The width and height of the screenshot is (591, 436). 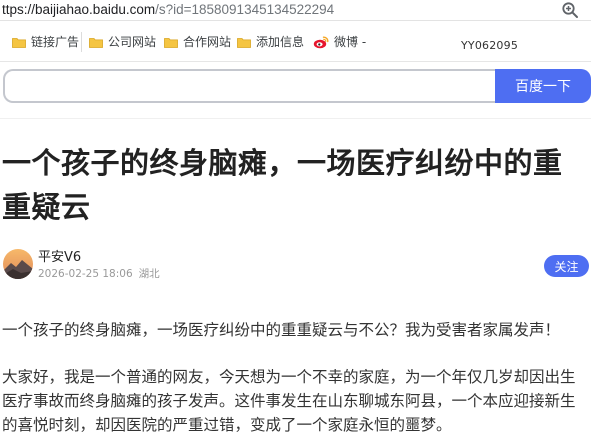 What do you see at coordinates (81, 42) in the screenshot?
I see `bookmark-separator` at bounding box center [81, 42].